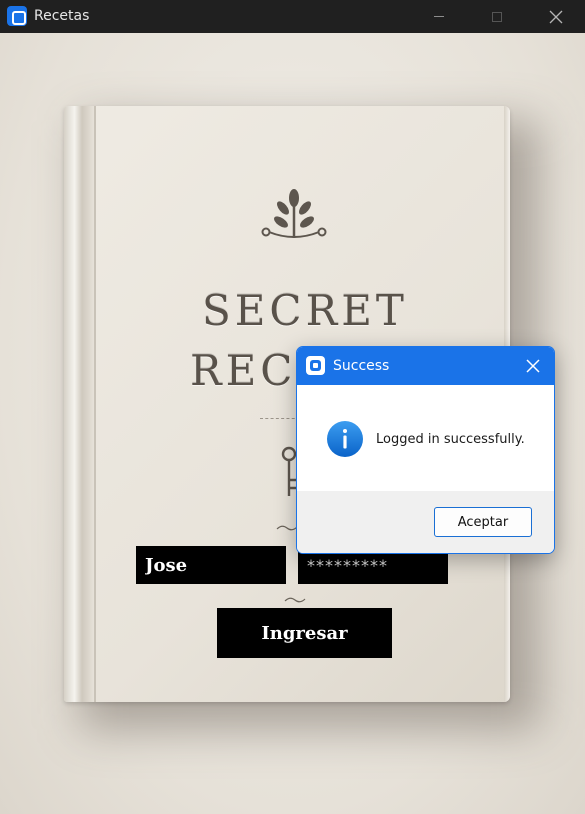 This screenshot has width=585, height=814. I want to click on app-icon, so click(17, 16).